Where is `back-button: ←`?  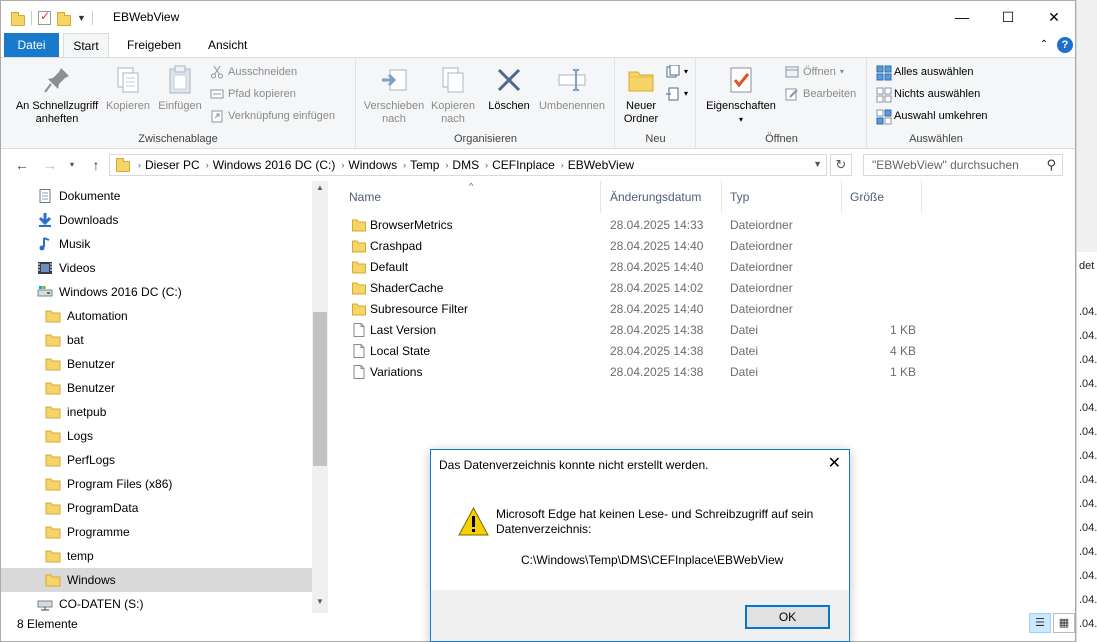 back-button: ← is located at coordinates (22, 165).